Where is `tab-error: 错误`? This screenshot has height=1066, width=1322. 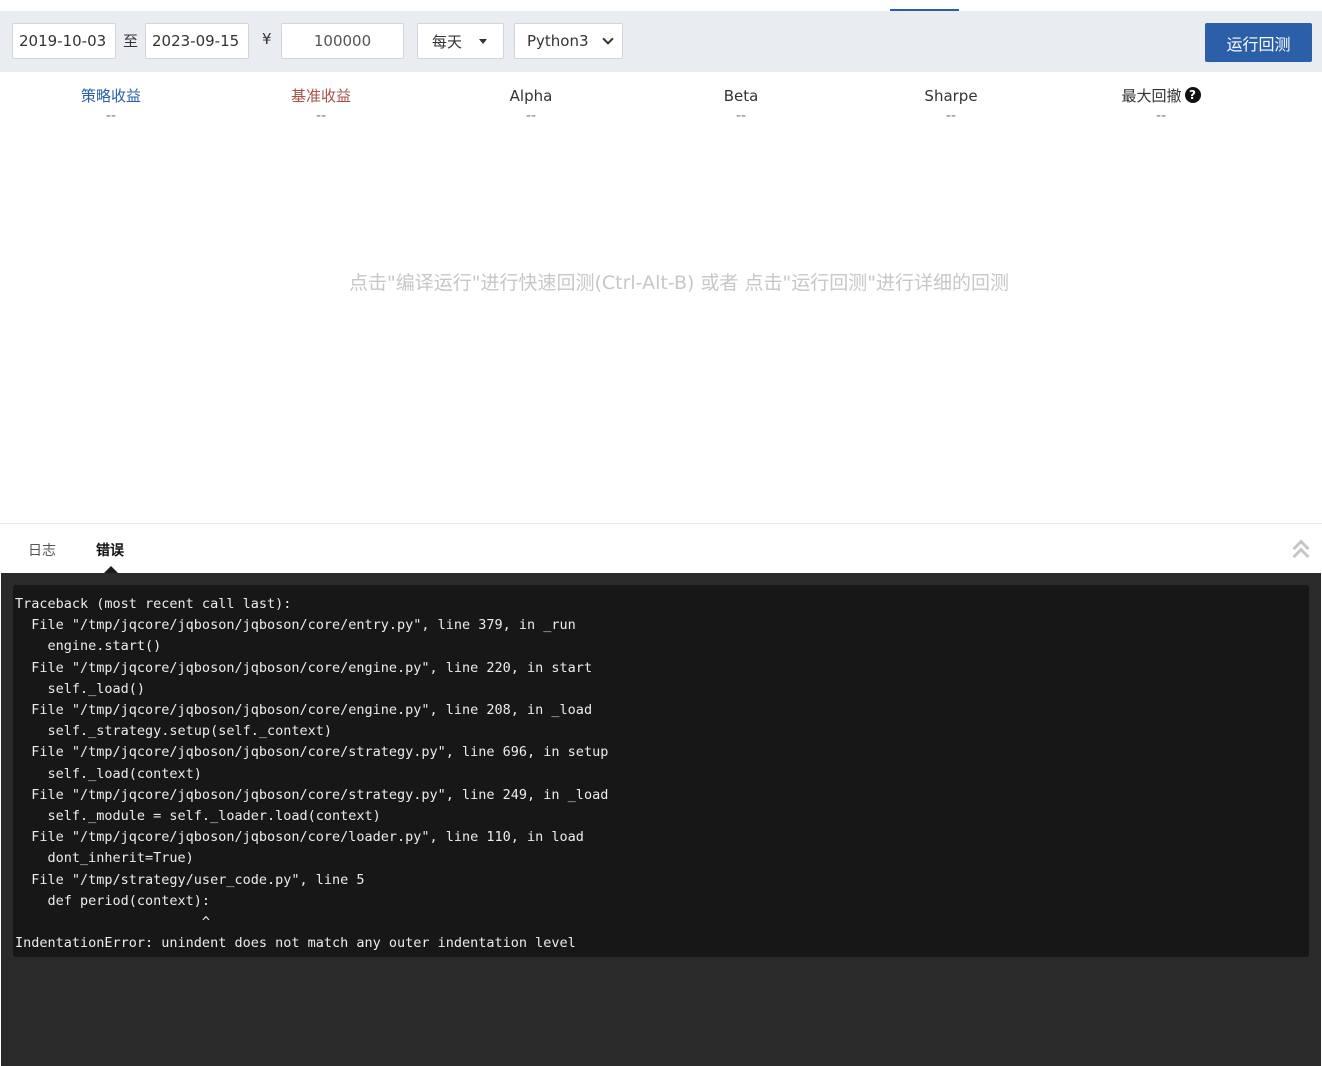
tab-error: 错误 is located at coordinates (110, 550).